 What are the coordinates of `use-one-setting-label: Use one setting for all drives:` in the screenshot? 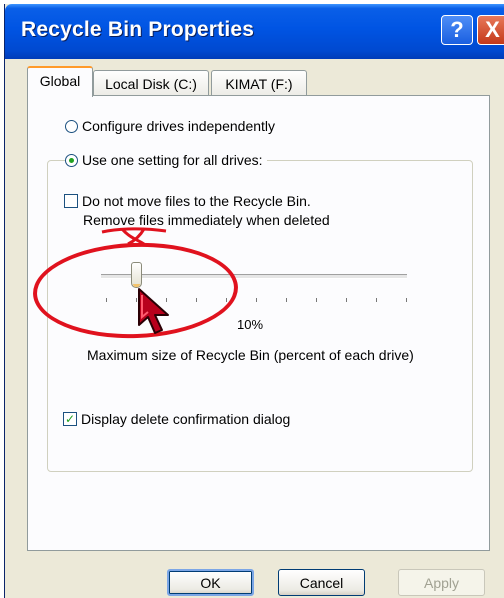 It's located at (172, 160).